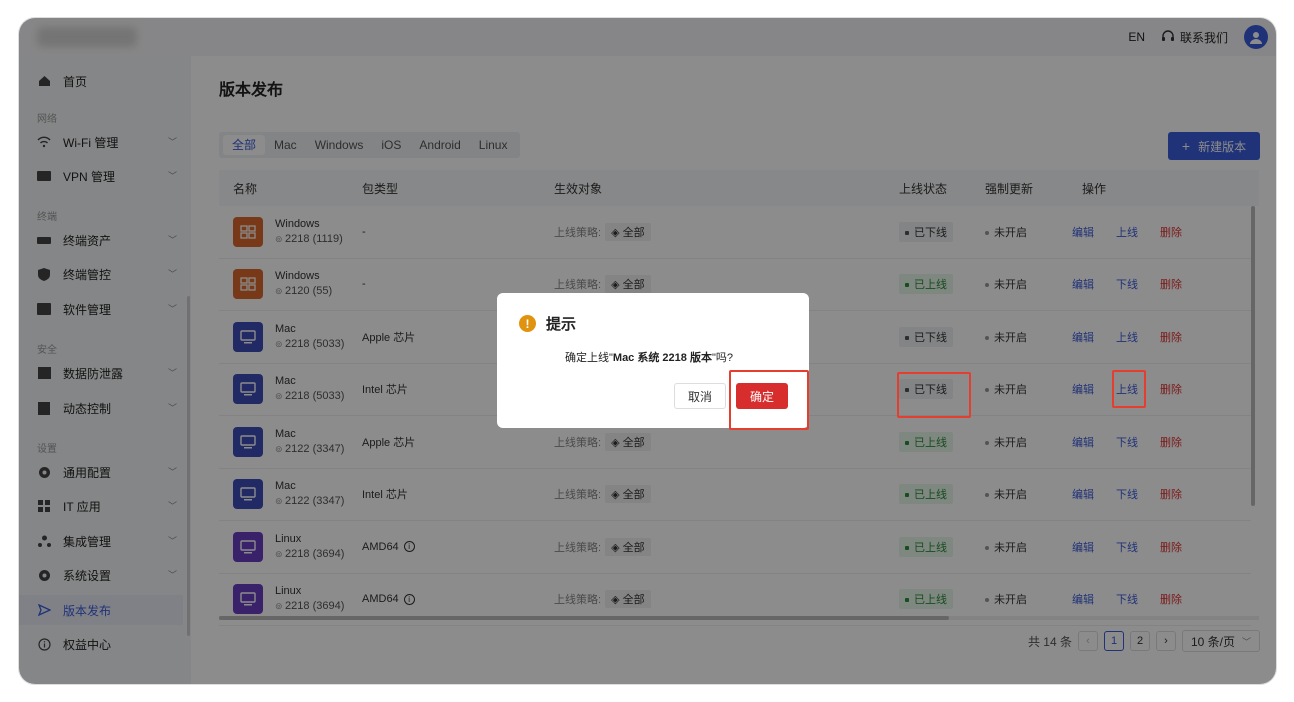 The width and height of the screenshot is (1294, 702). Describe the element at coordinates (561, 324) in the screenshot. I see `dialog-title: 提示` at that location.